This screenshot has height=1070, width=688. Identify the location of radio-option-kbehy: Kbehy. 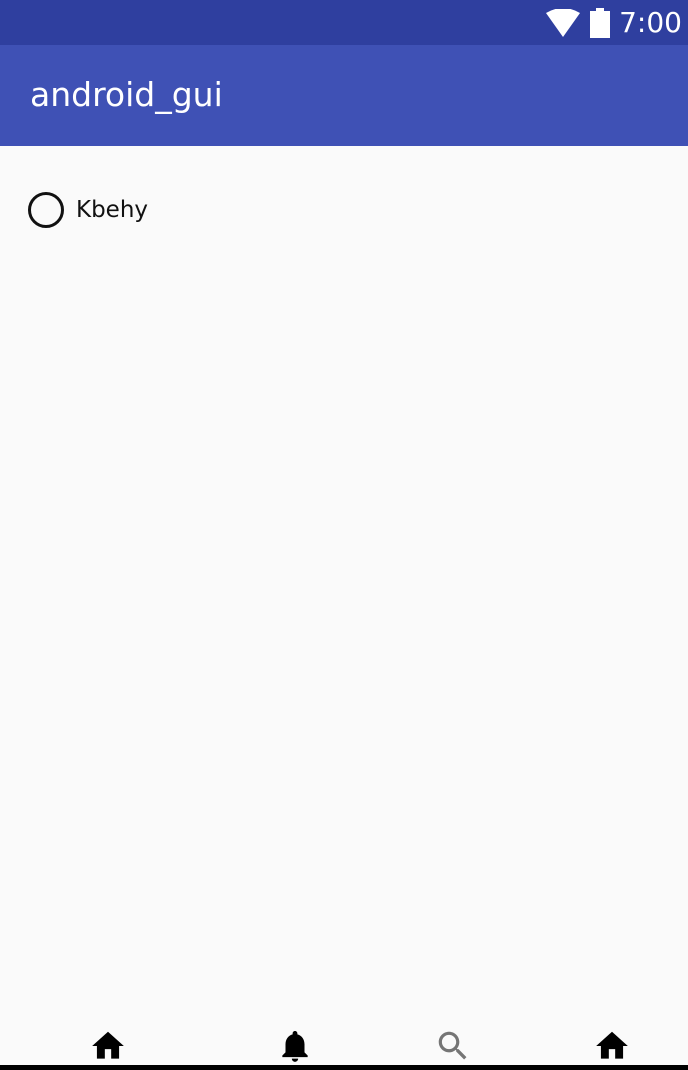
(88, 210).